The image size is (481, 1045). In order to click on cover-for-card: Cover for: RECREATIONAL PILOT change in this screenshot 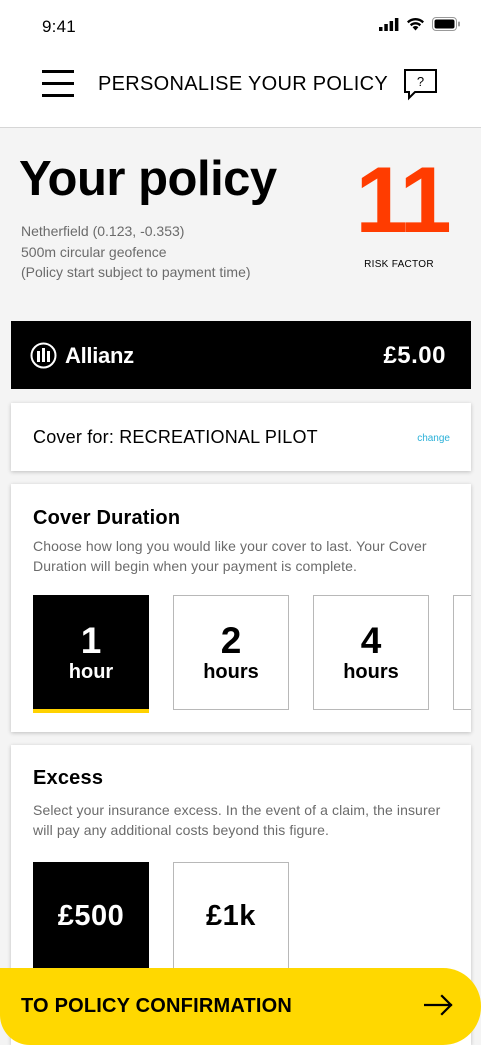, I will do `click(241, 437)`.